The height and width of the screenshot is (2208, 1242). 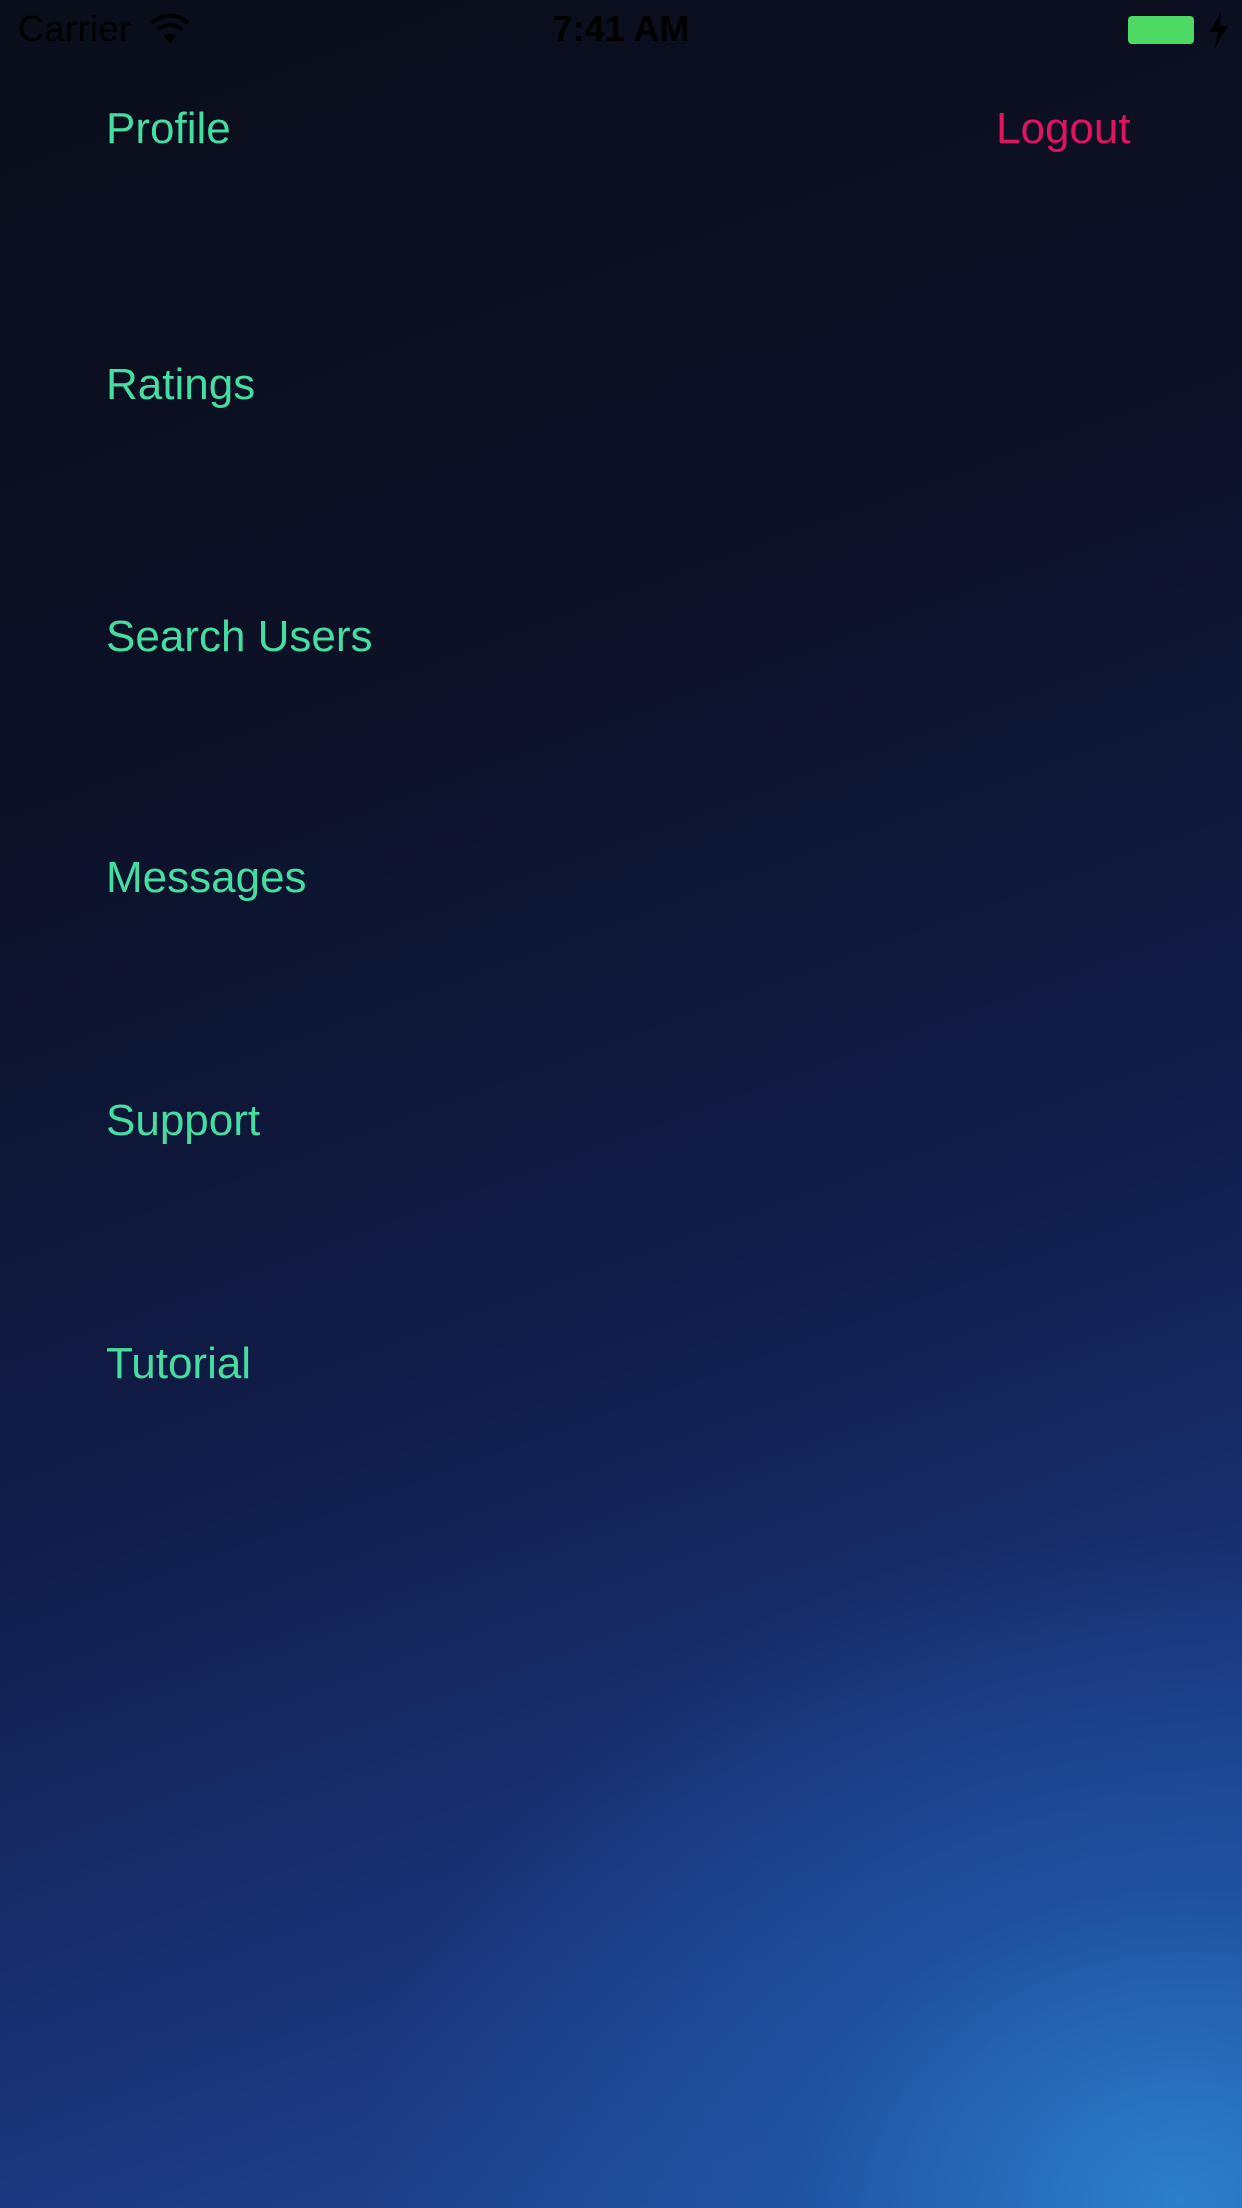 I want to click on menu-item-messages: Messages, so click(x=206, y=878).